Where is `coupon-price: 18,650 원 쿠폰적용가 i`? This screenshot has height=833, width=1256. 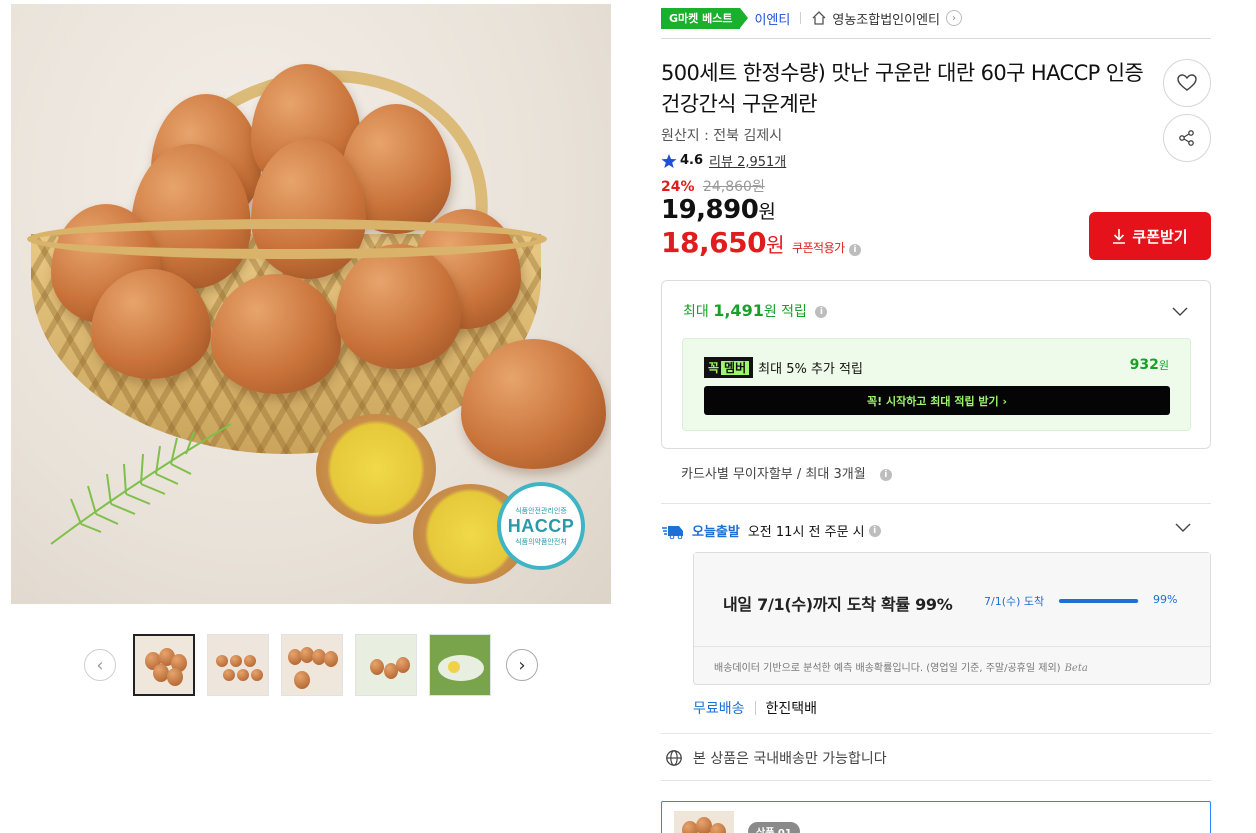 coupon-price: 18,650 원 쿠폰적용가 i is located at coordinates (761, 242).